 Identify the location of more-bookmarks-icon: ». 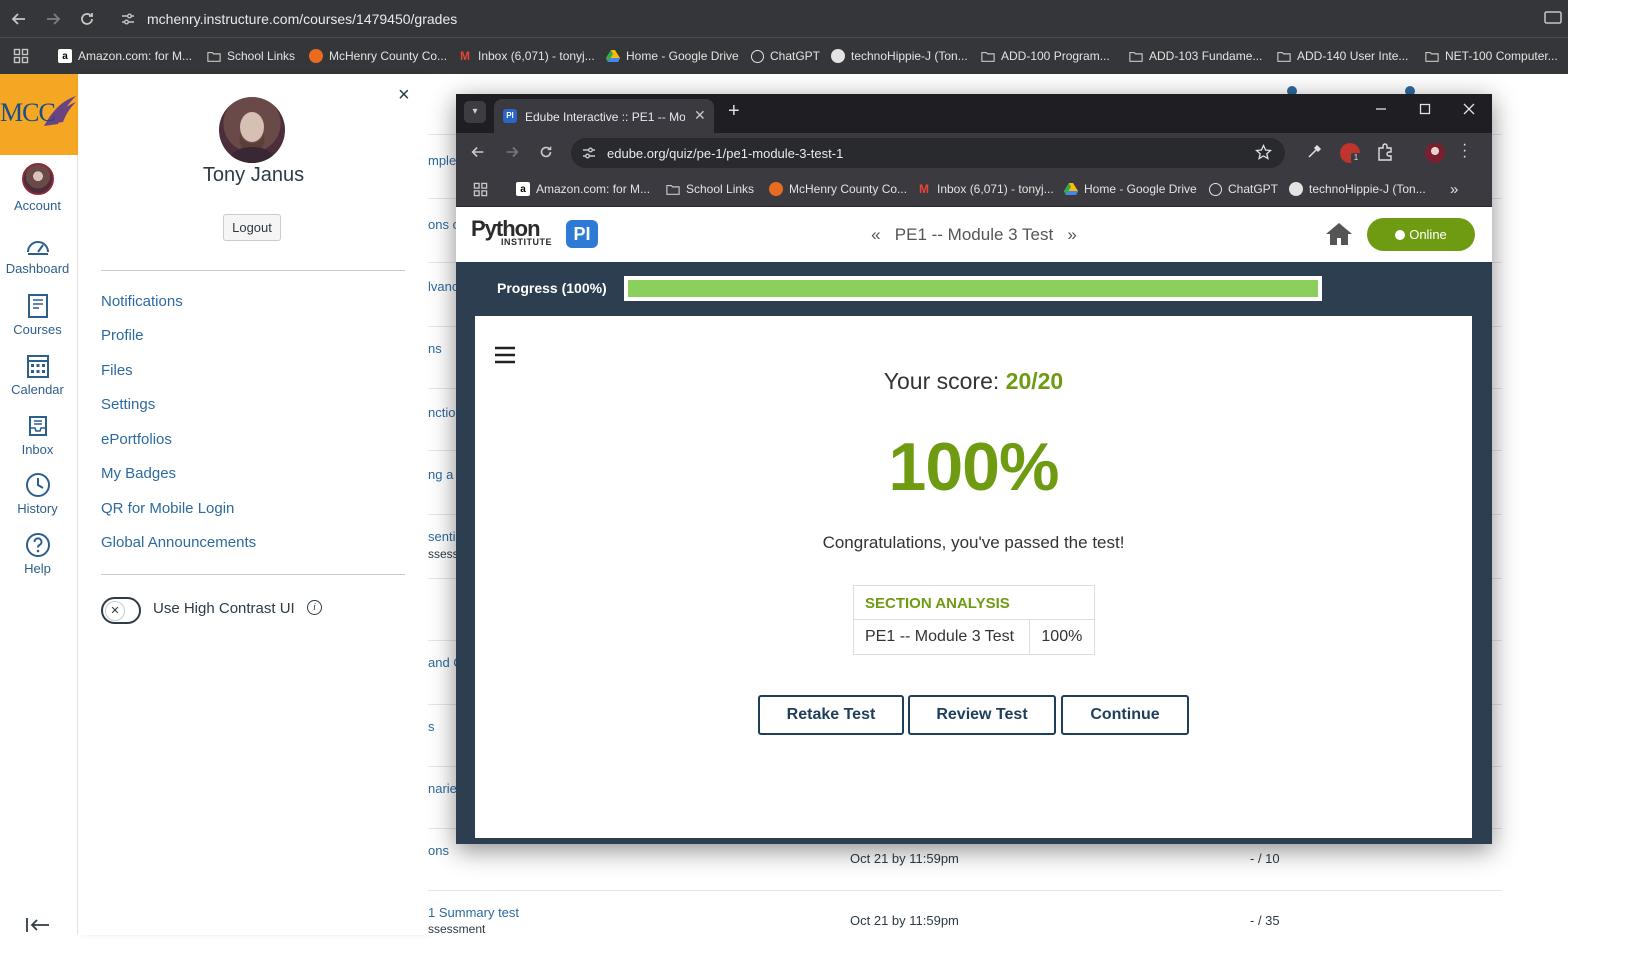
(1454, 189).